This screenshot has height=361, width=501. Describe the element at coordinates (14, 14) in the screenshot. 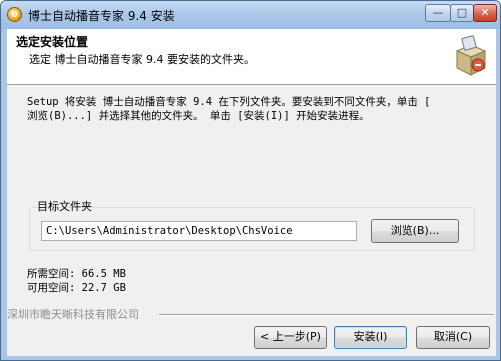

I see `app-icon: ʊ` at that location.